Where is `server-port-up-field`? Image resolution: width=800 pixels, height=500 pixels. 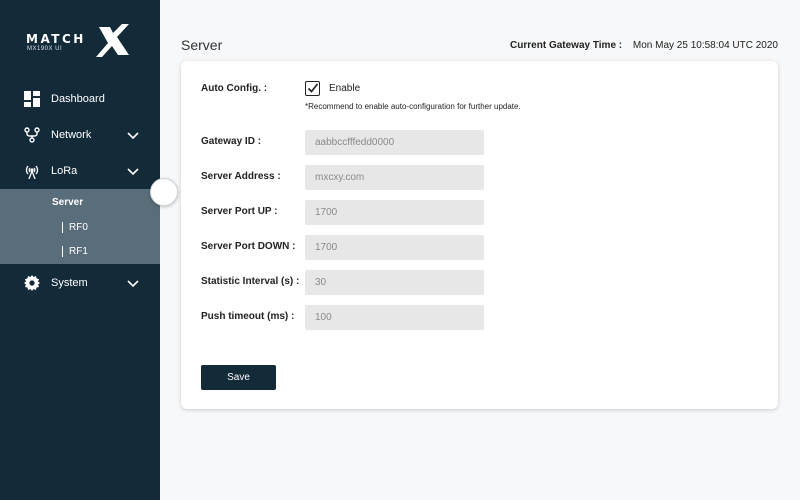
server-port-up-field is located at coordinates (394, 212).